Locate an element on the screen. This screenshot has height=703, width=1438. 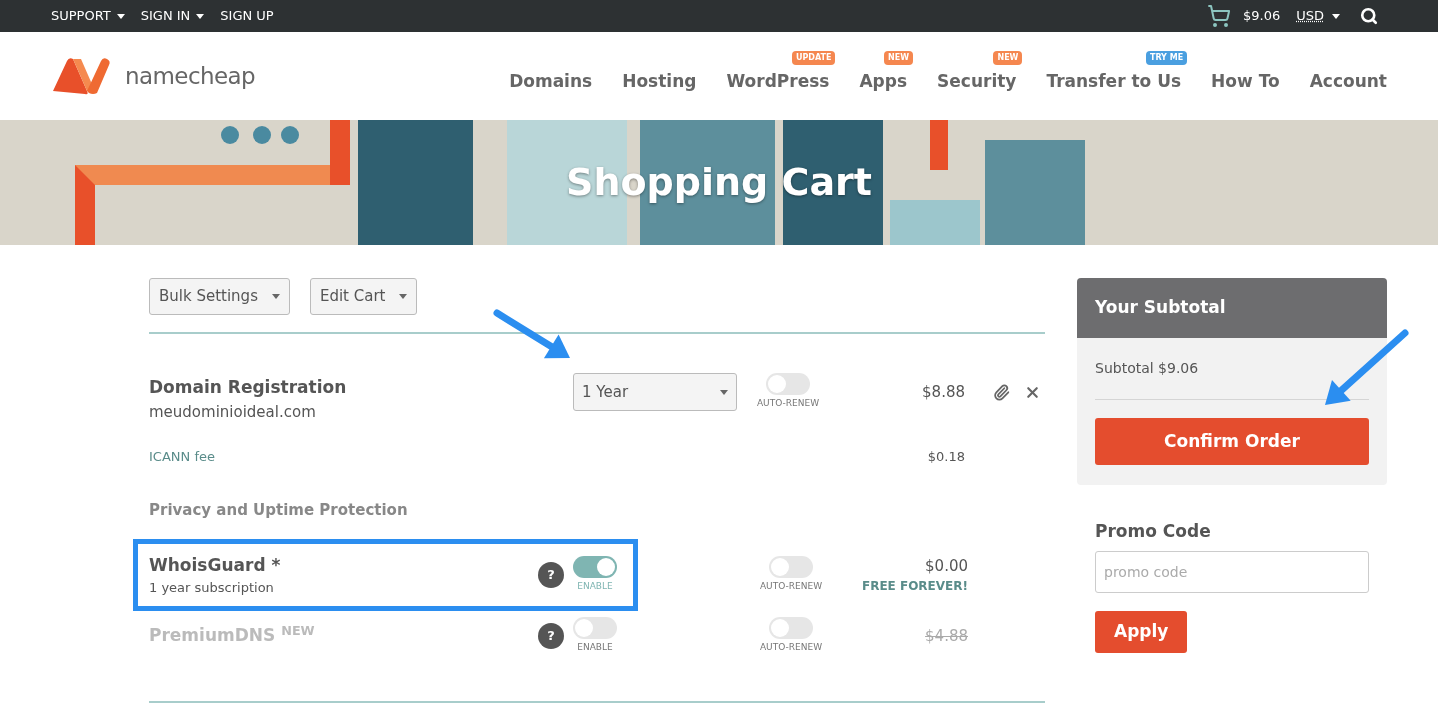
top-bar-link: SIGN IN is located at coordinates (172, 16).